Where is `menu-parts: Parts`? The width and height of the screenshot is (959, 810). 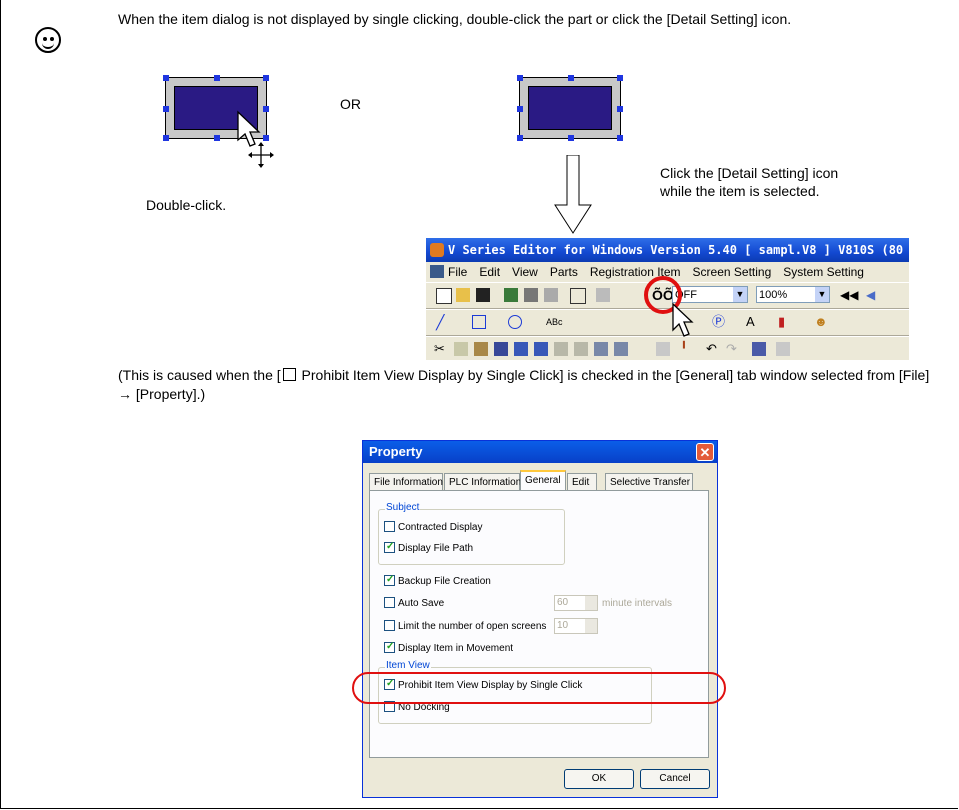 menu-parts: Parts is located at coordinates (564, 272).